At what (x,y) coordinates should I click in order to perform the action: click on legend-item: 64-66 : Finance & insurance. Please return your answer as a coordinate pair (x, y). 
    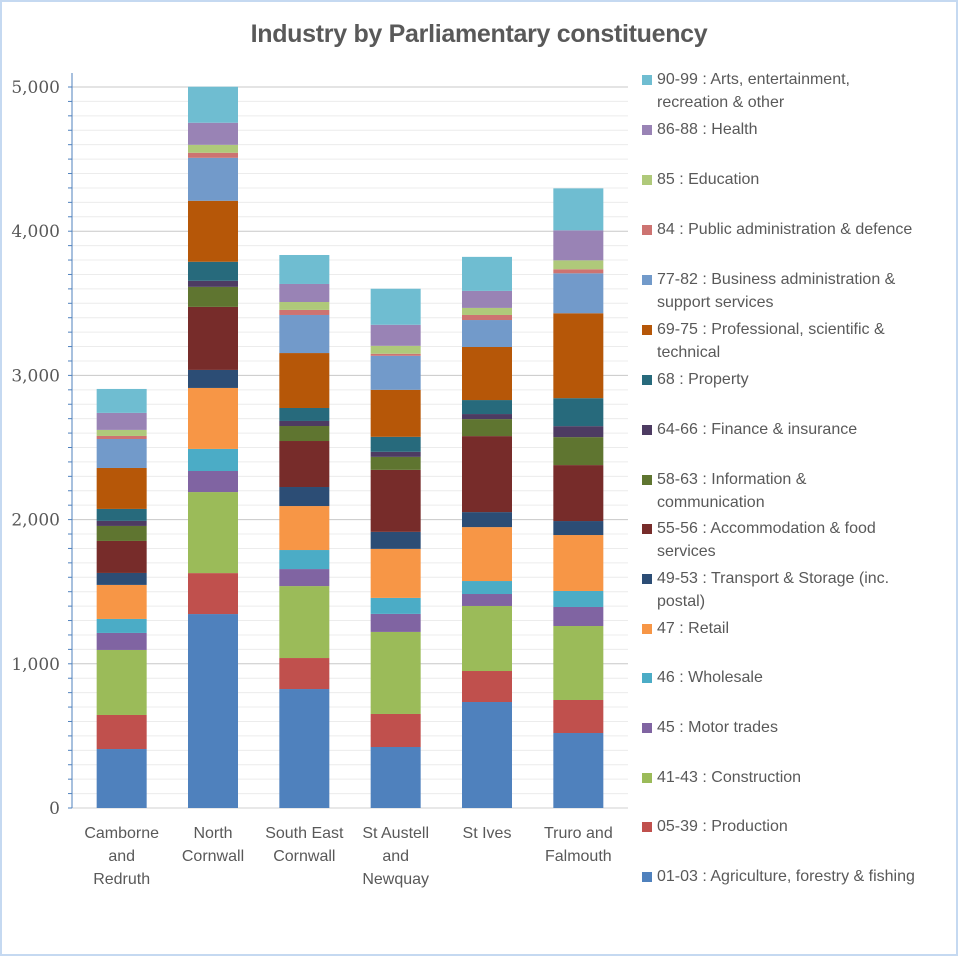
    Looking at the image, I should click on (794, 429).